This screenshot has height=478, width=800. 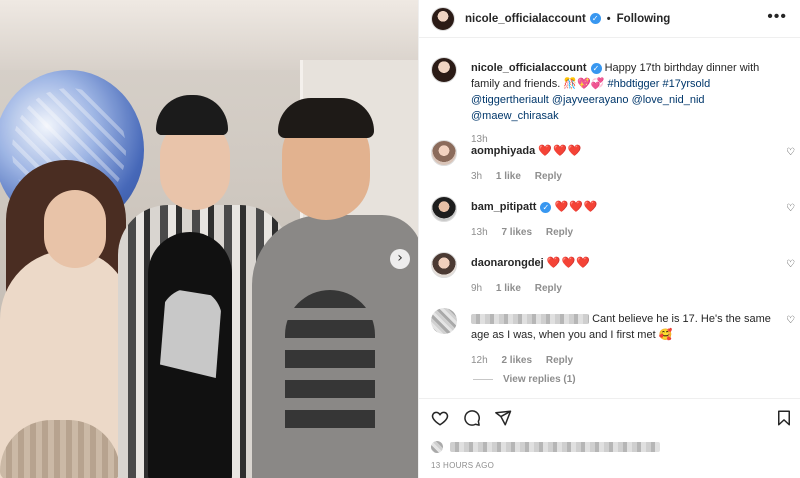 What do you see at coordinates (529, 68) in the screenshot?
I see `caption-username: nicole_officialaccount` at bounding box center [529, 68].